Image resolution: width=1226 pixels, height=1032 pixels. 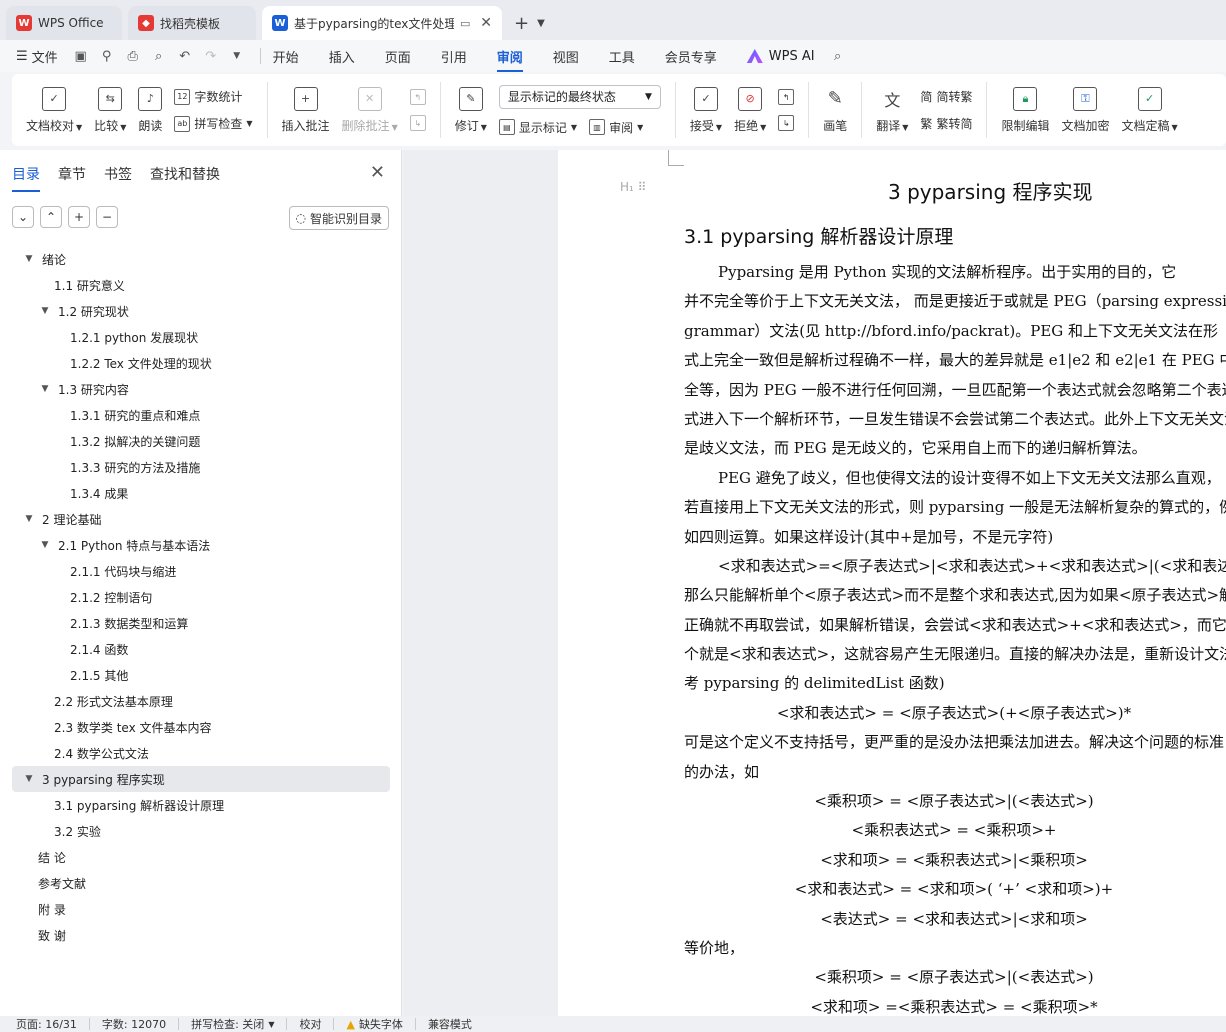 I want to click on compare-button: ⇆ 比较 ▼, so click(x=110, y=110).